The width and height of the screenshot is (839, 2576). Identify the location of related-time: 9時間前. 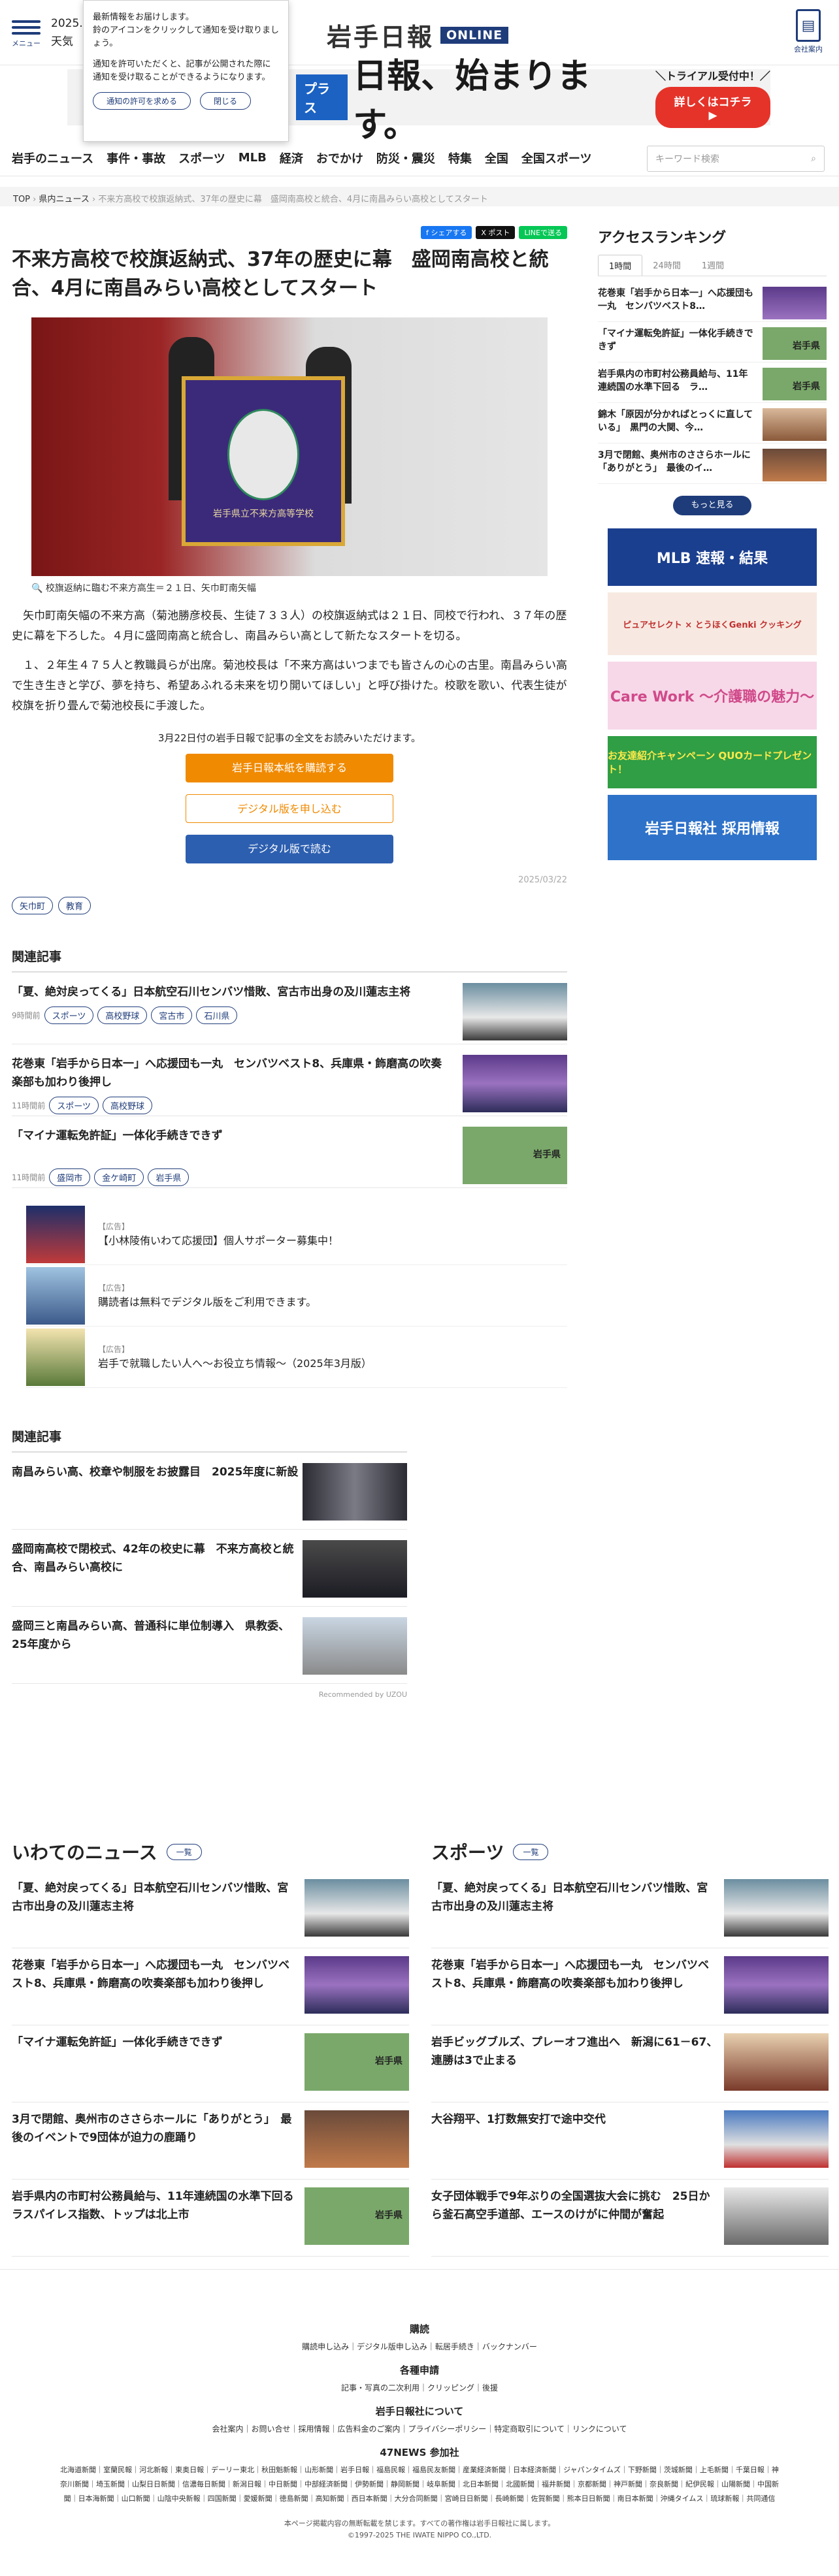
(26, 1015).